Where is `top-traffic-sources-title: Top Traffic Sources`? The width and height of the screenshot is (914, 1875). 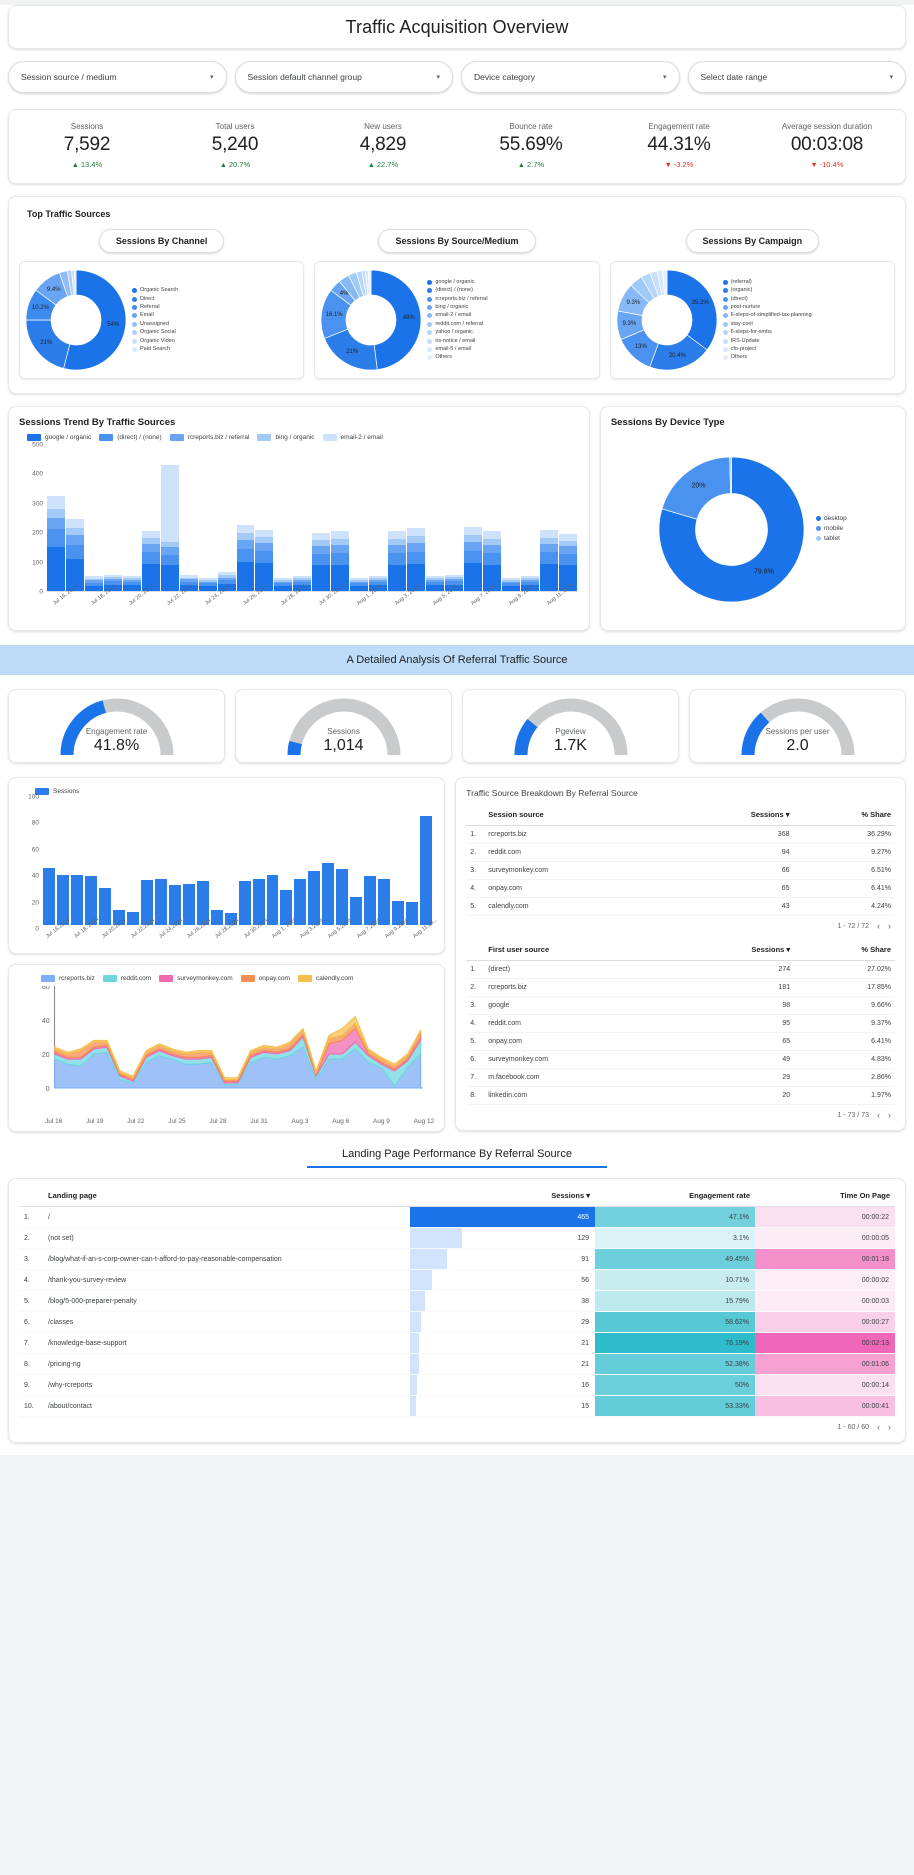
top-traffic-sources-title: Top Traffic Sources is located at coordinates (69, 214).